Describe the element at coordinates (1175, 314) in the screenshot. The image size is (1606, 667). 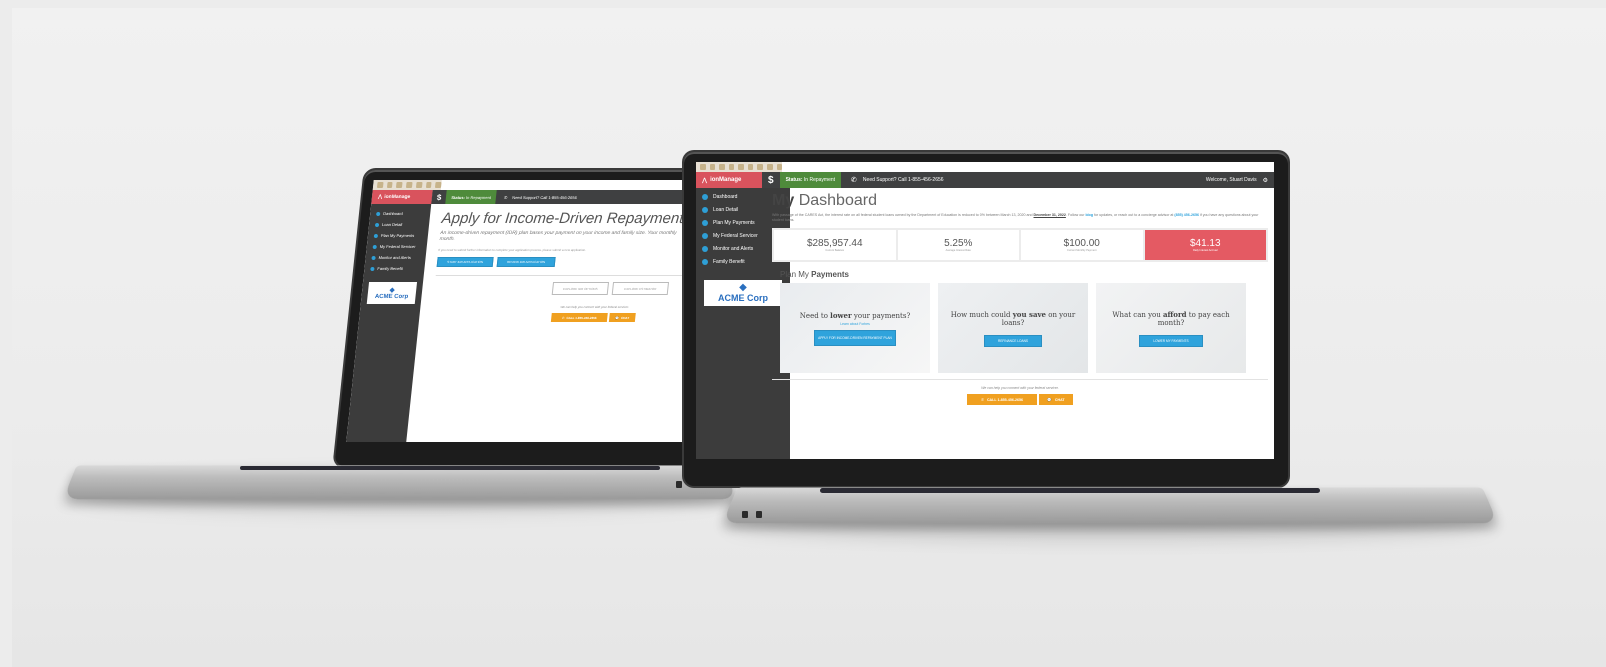
I see `q-bold: afford` at that location.